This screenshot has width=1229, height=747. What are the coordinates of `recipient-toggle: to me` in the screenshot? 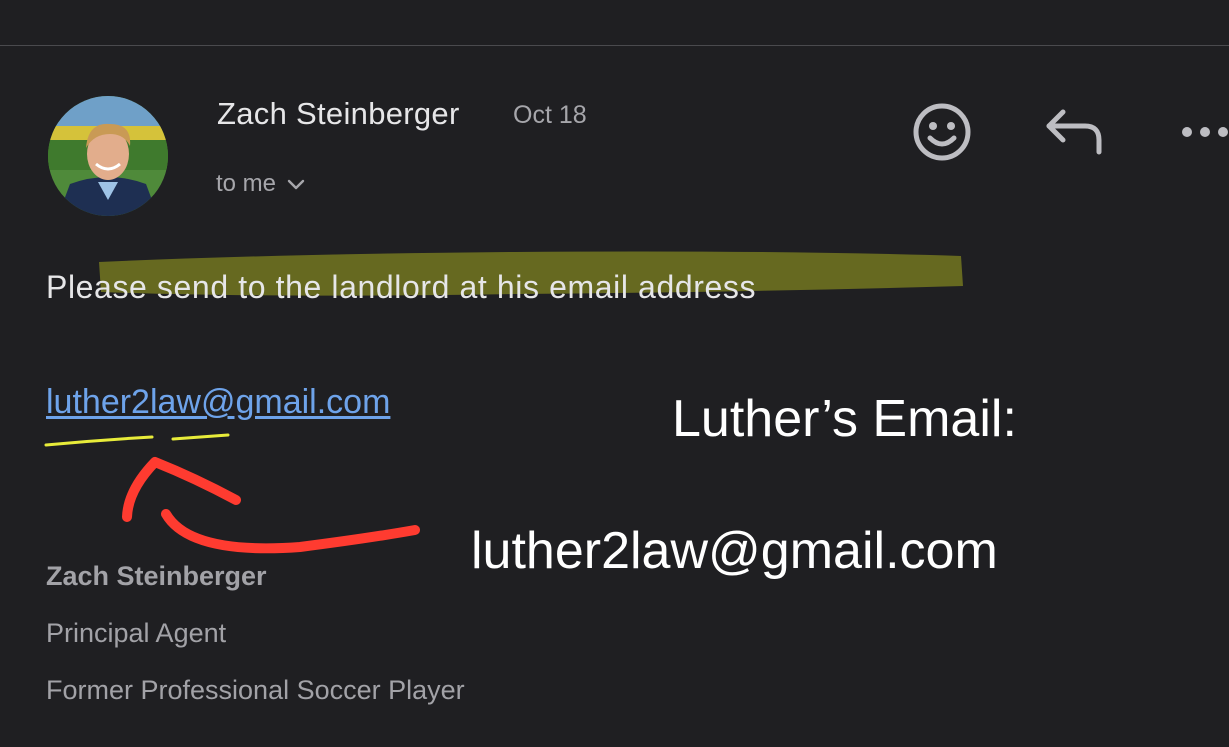 It's located at (261, 184).